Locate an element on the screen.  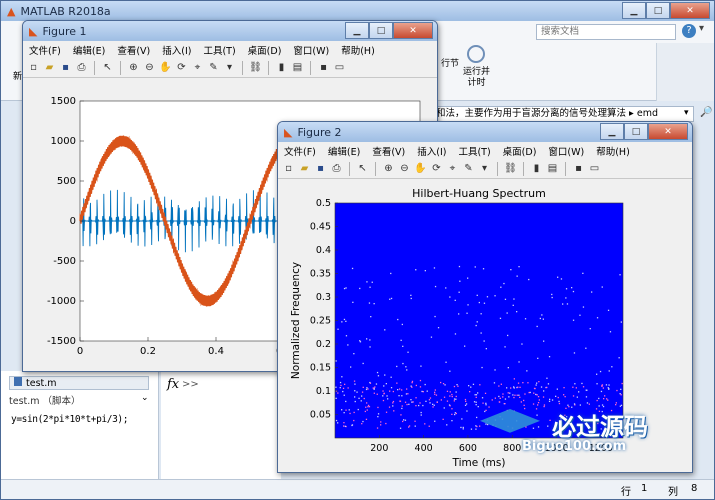
help-icon: ? is located at coordinates (689, 31).